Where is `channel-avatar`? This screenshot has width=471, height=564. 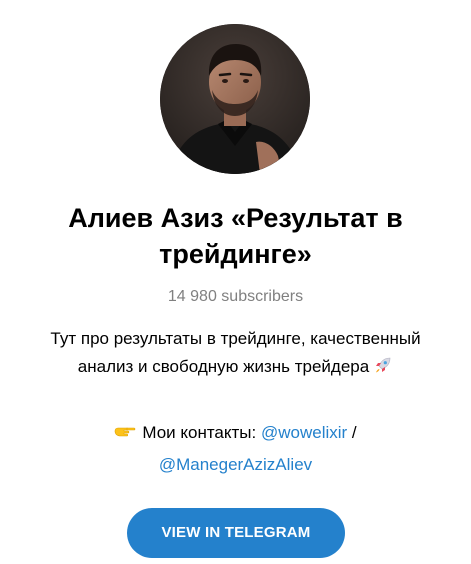
channel-avatar is located at coordinates (235, 99).